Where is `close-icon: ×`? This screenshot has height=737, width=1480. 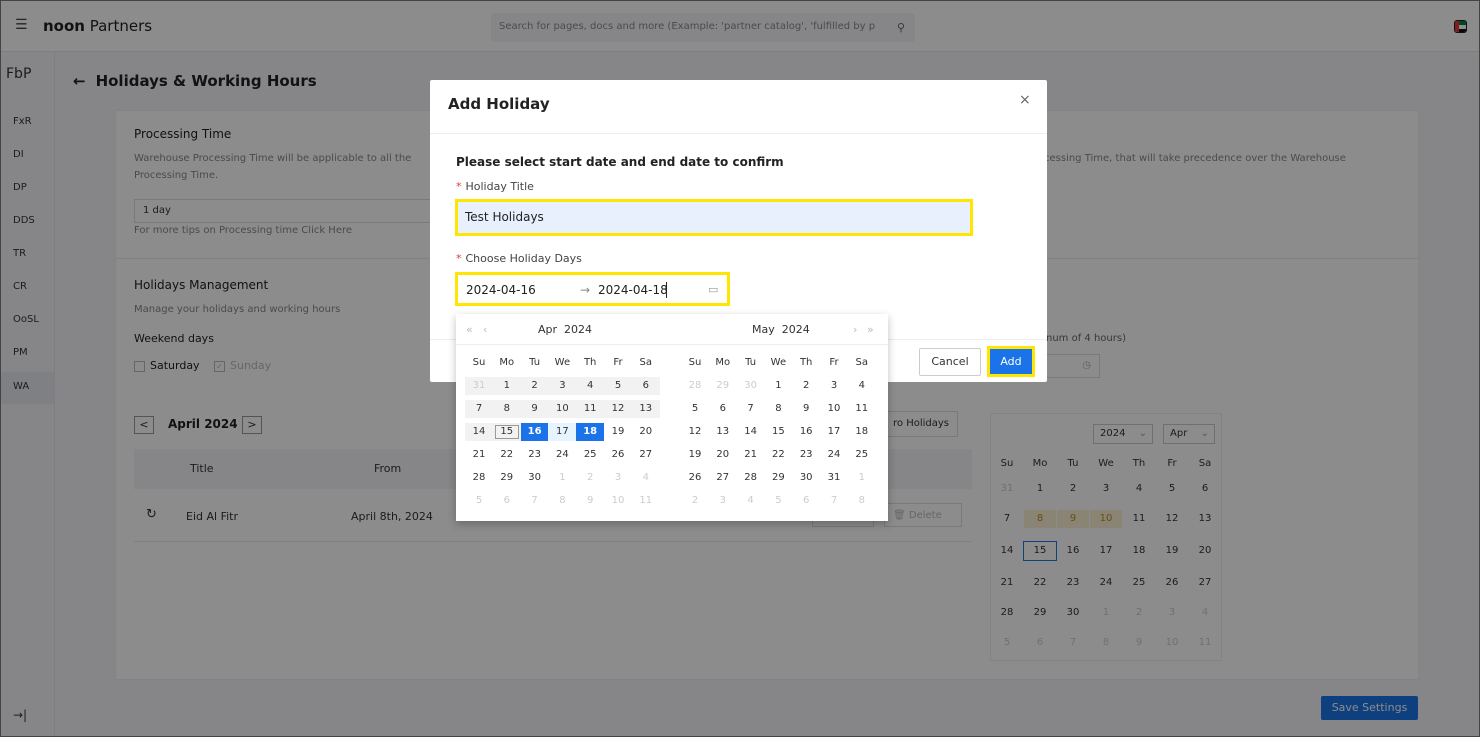
close-icon: × is located at coordinates (1025, 100).